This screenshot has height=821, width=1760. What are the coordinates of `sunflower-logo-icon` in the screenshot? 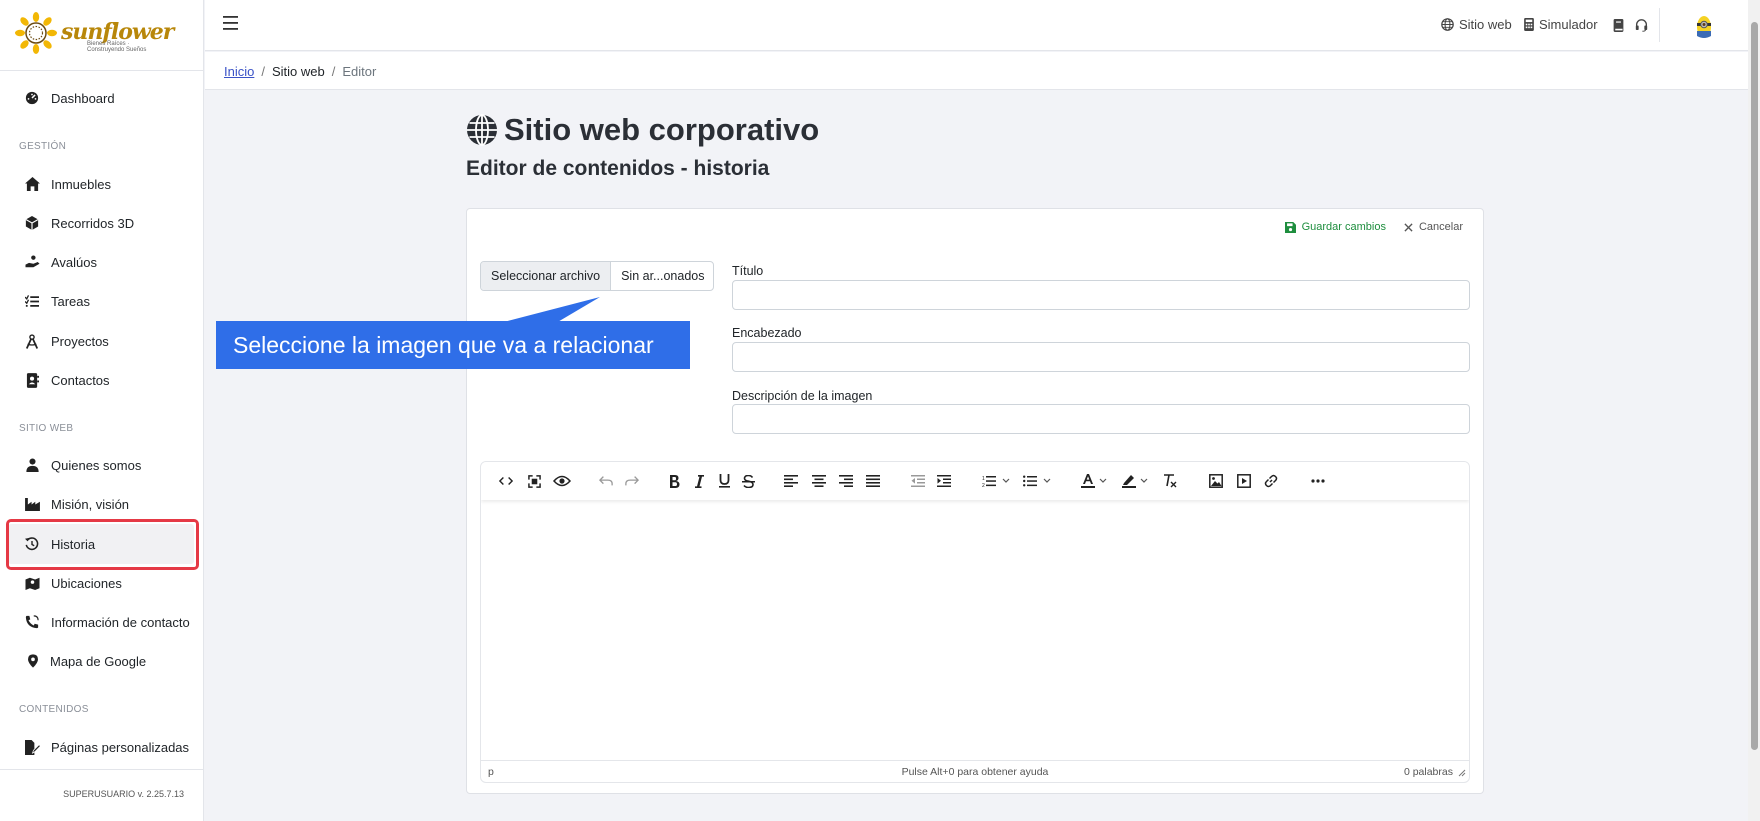 It's located at (36, 33).